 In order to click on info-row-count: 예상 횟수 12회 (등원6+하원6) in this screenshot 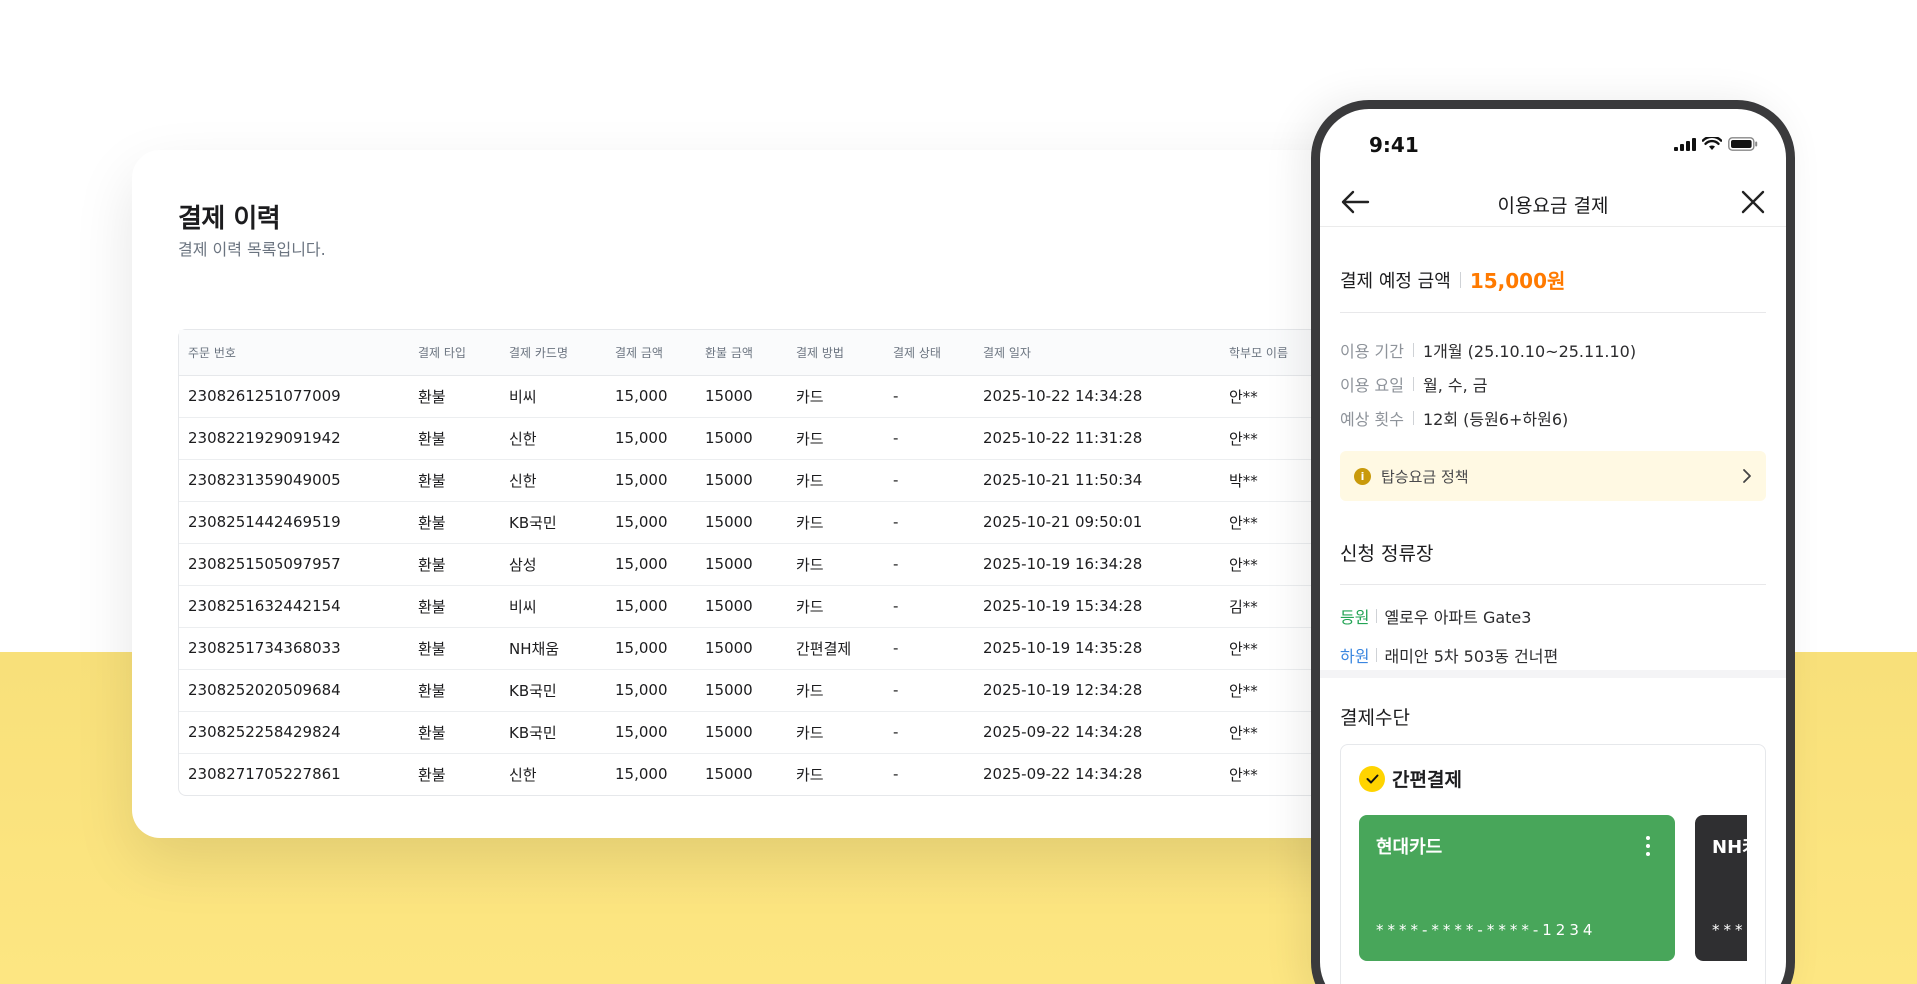, I will do `click(1454, 419)`.